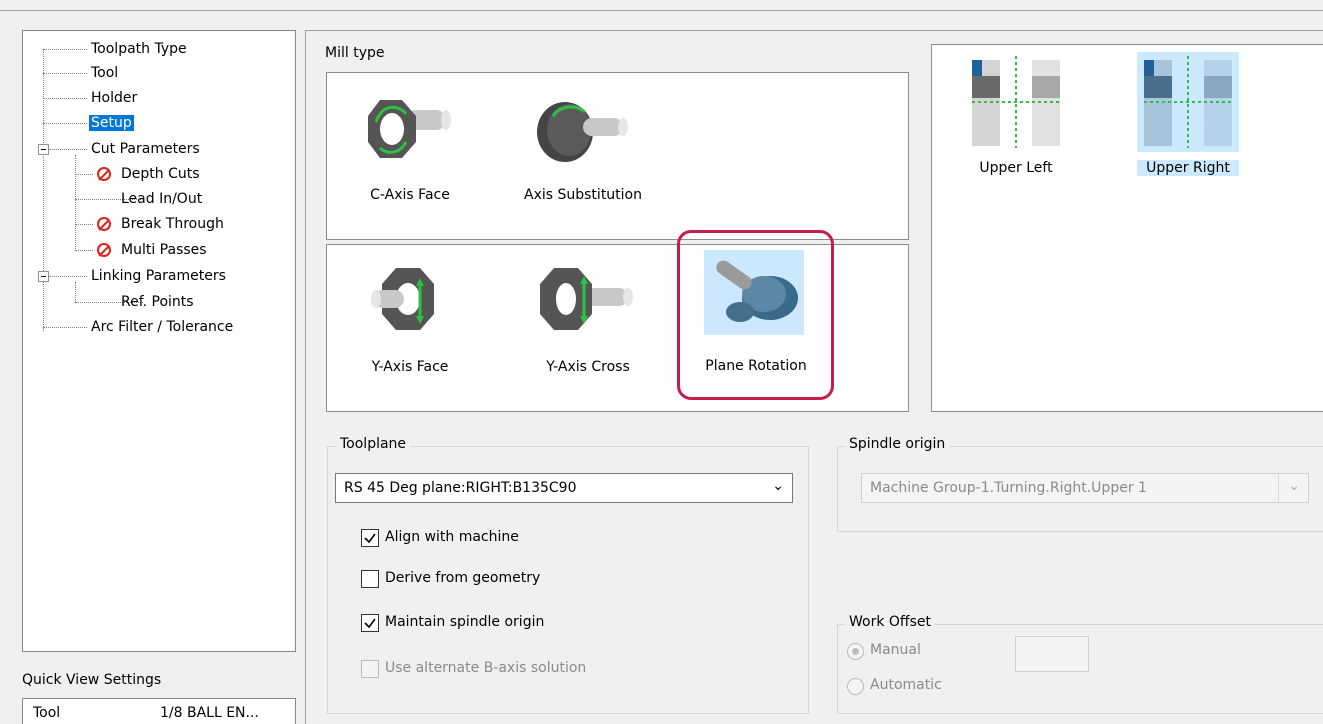  I want to click on tree-item-label: Setup, so click(111, 123).